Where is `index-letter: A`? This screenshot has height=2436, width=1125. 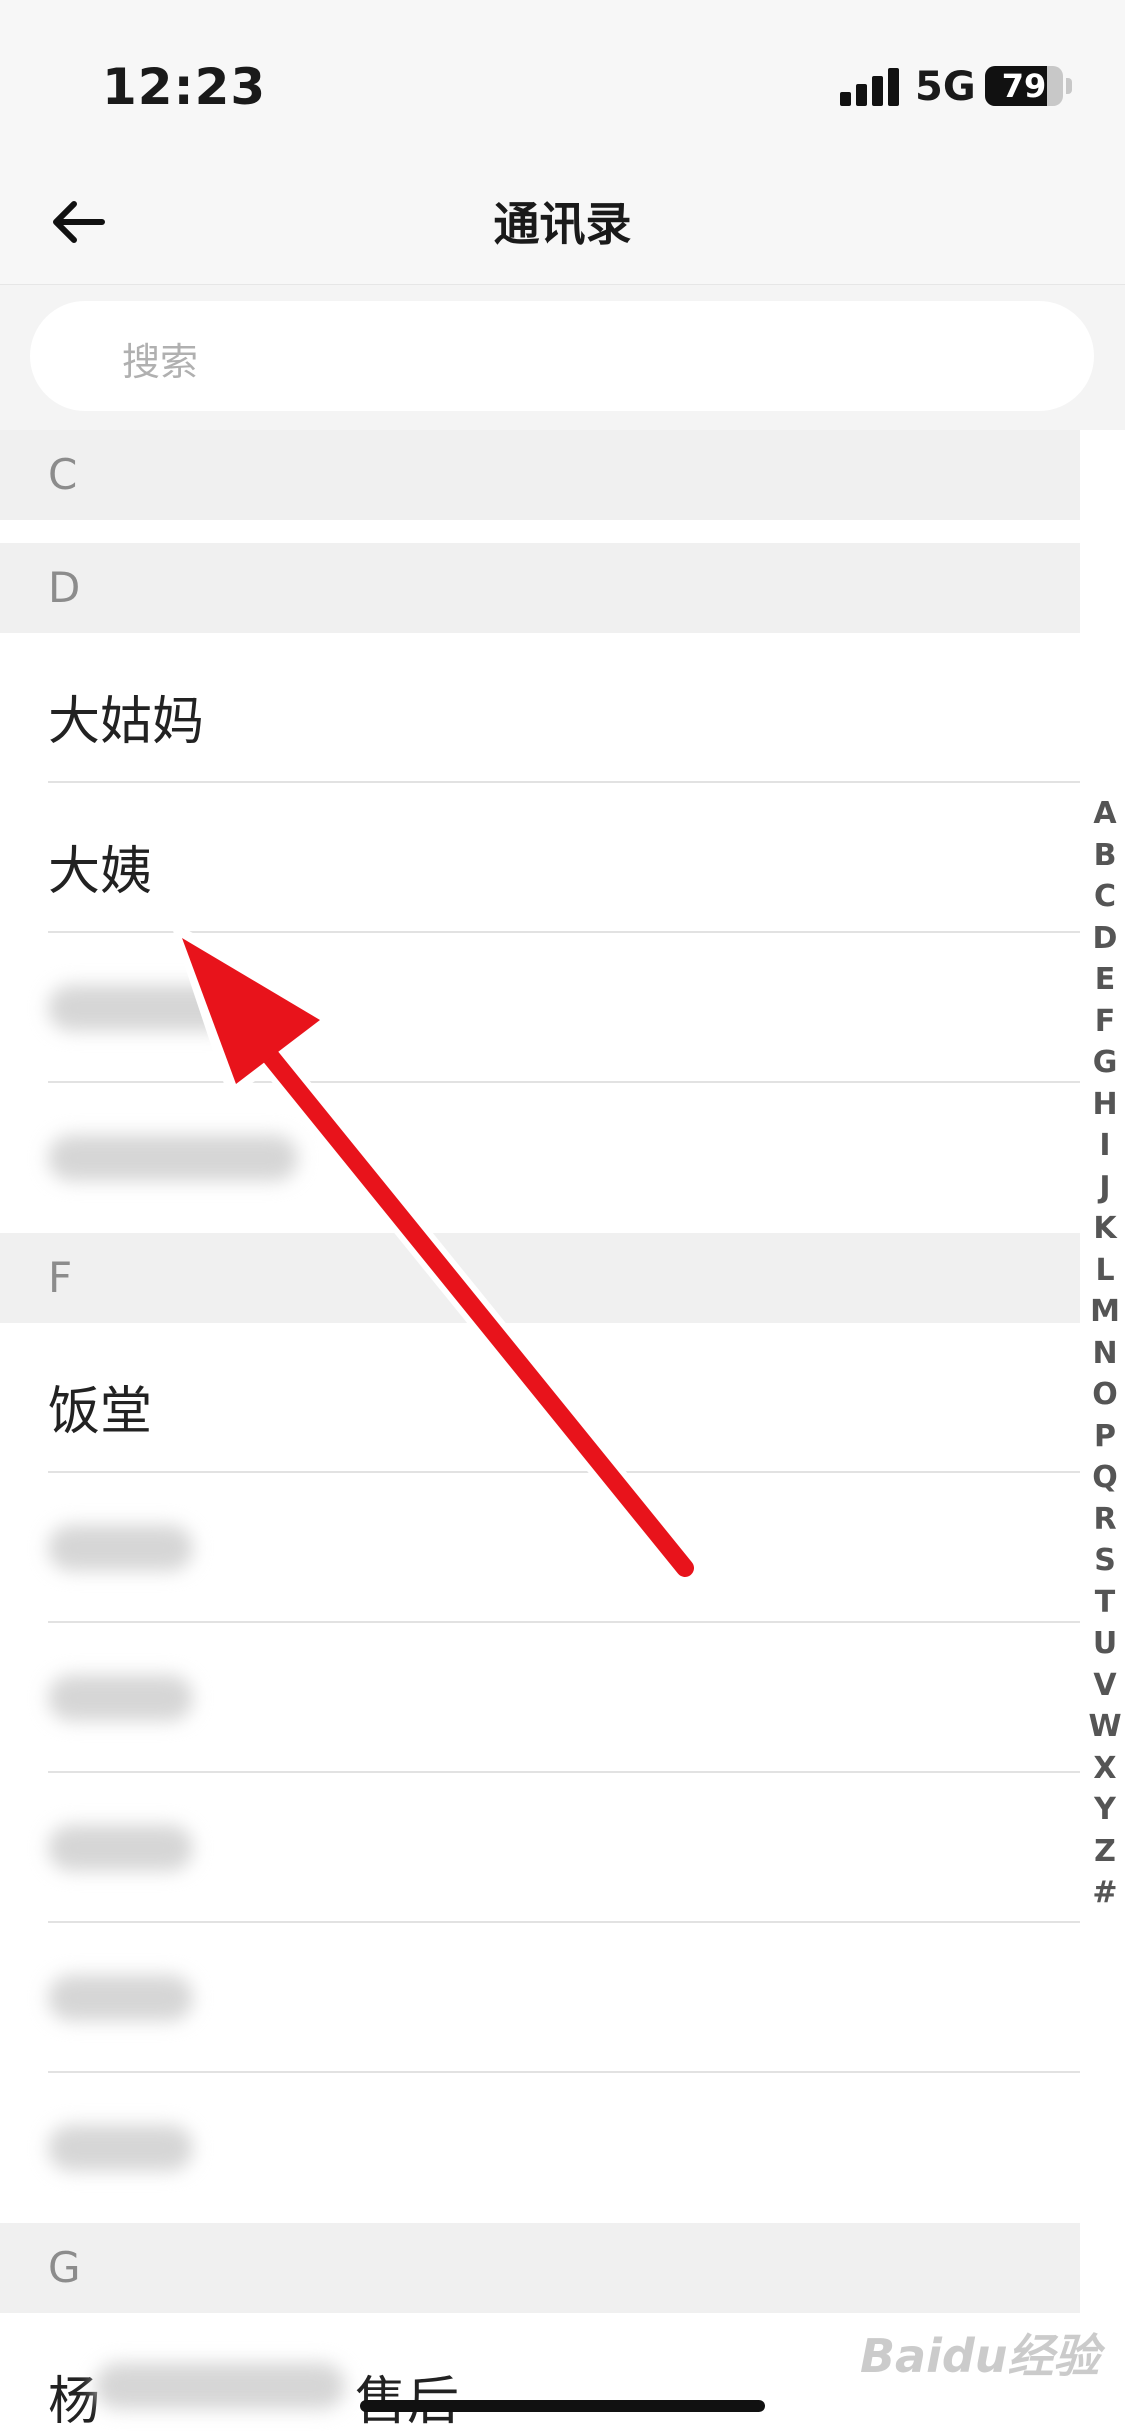
index-letter: A is located at coordinates (1105, 814).